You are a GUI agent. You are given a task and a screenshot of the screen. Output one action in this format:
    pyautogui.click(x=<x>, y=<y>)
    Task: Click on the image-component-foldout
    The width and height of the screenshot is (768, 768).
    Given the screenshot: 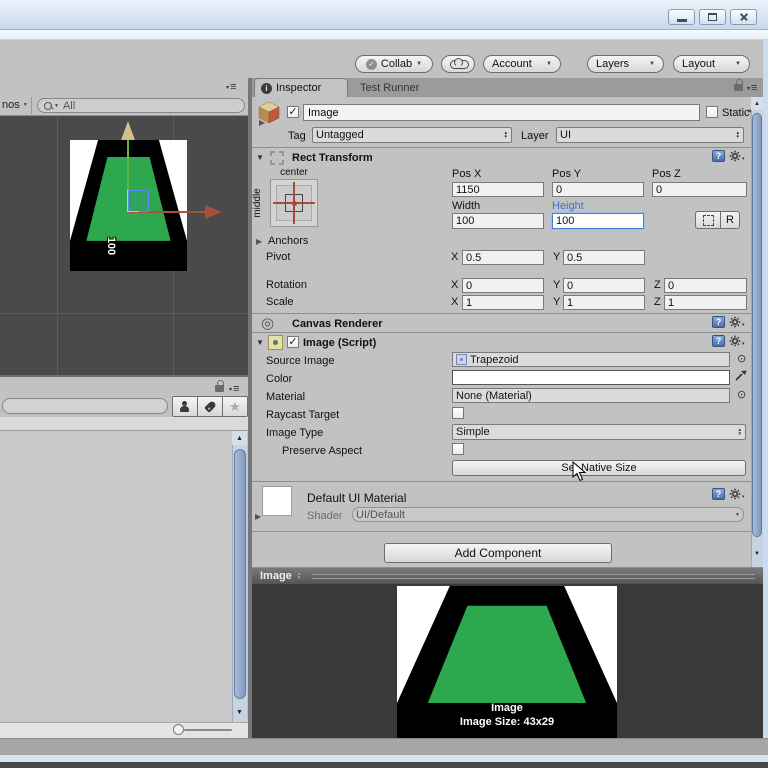 What is the action you would take?
    pyautogui.click(x=260, y=342)
    